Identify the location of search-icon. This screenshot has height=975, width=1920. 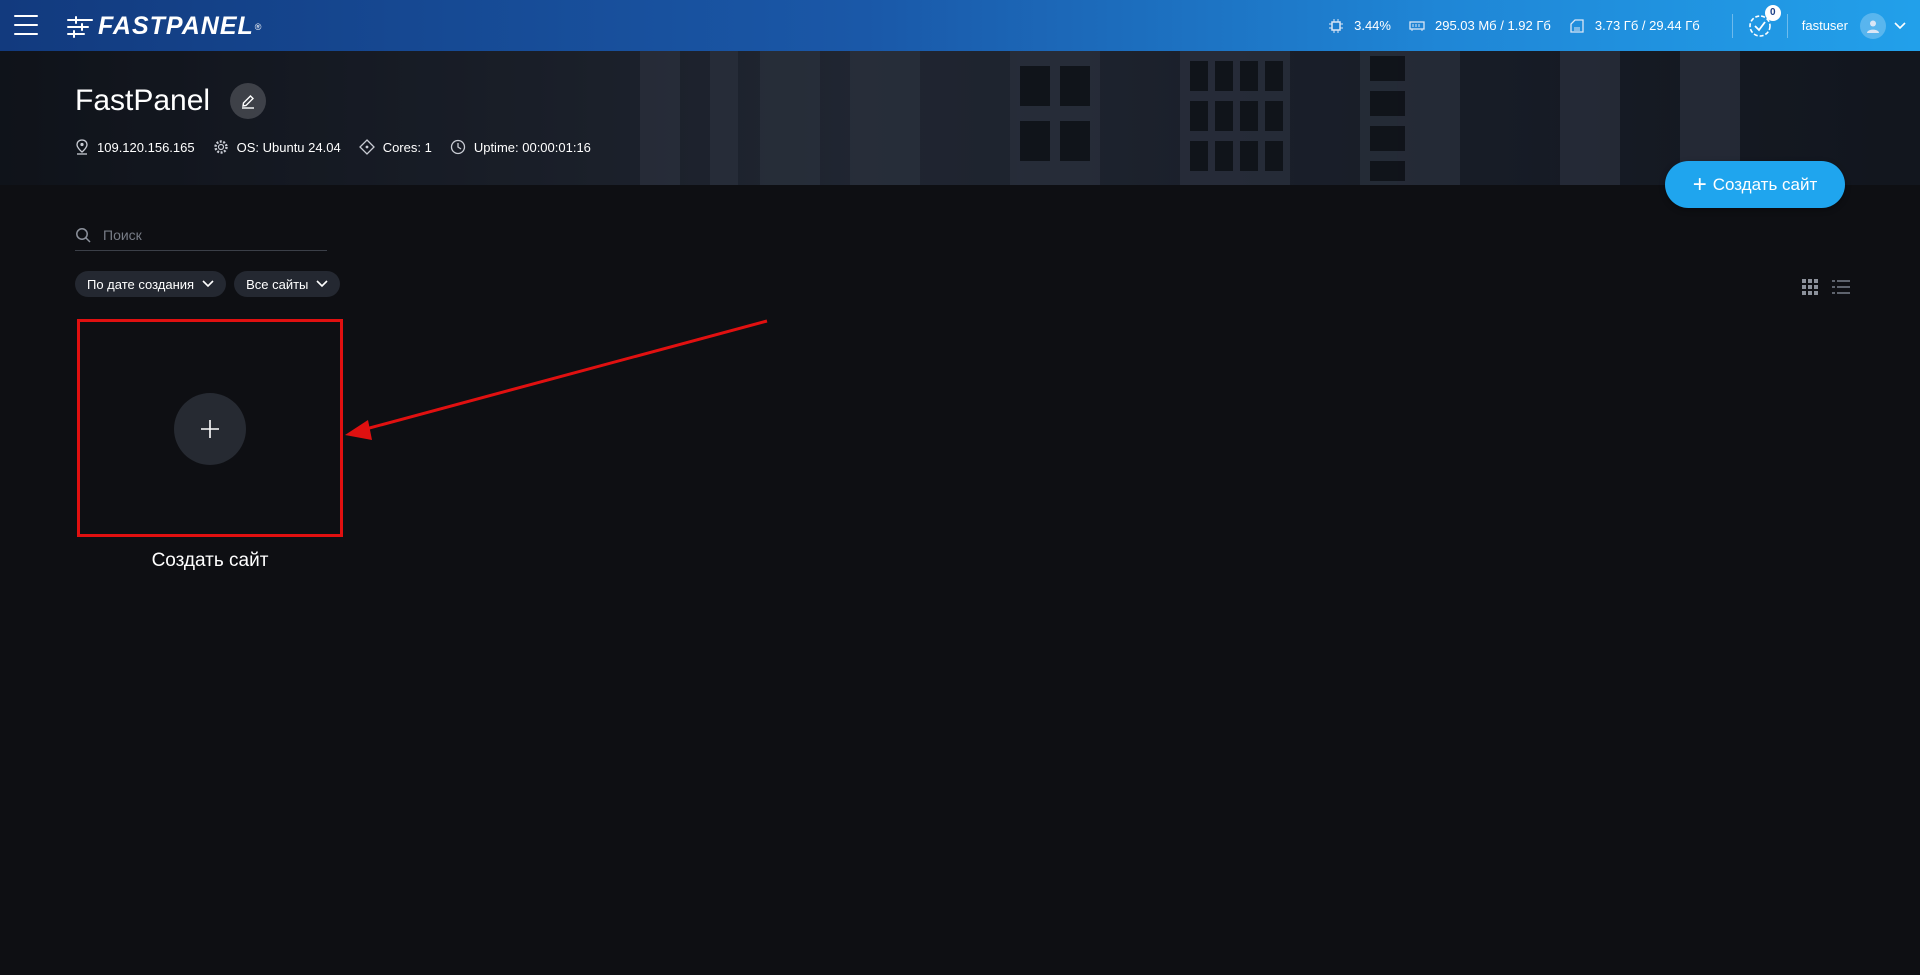
(83, 235).